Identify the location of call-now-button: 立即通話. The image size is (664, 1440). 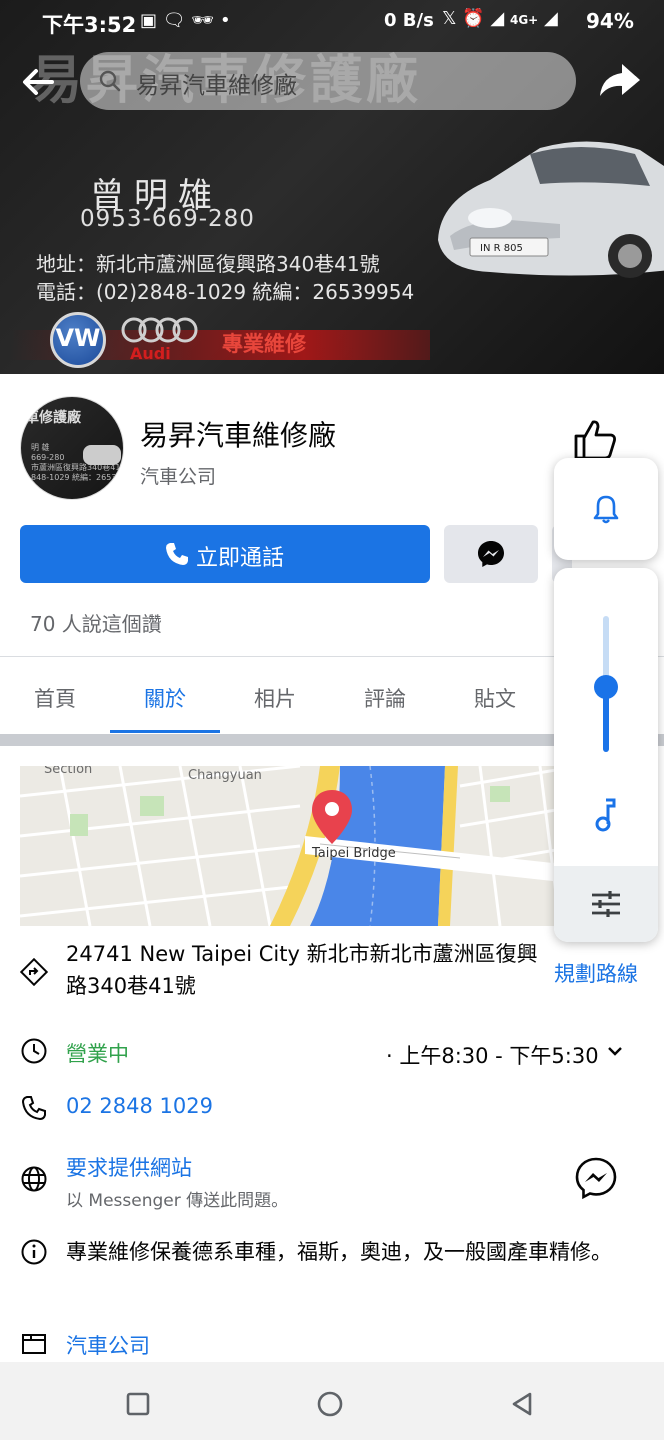
(225, 554).